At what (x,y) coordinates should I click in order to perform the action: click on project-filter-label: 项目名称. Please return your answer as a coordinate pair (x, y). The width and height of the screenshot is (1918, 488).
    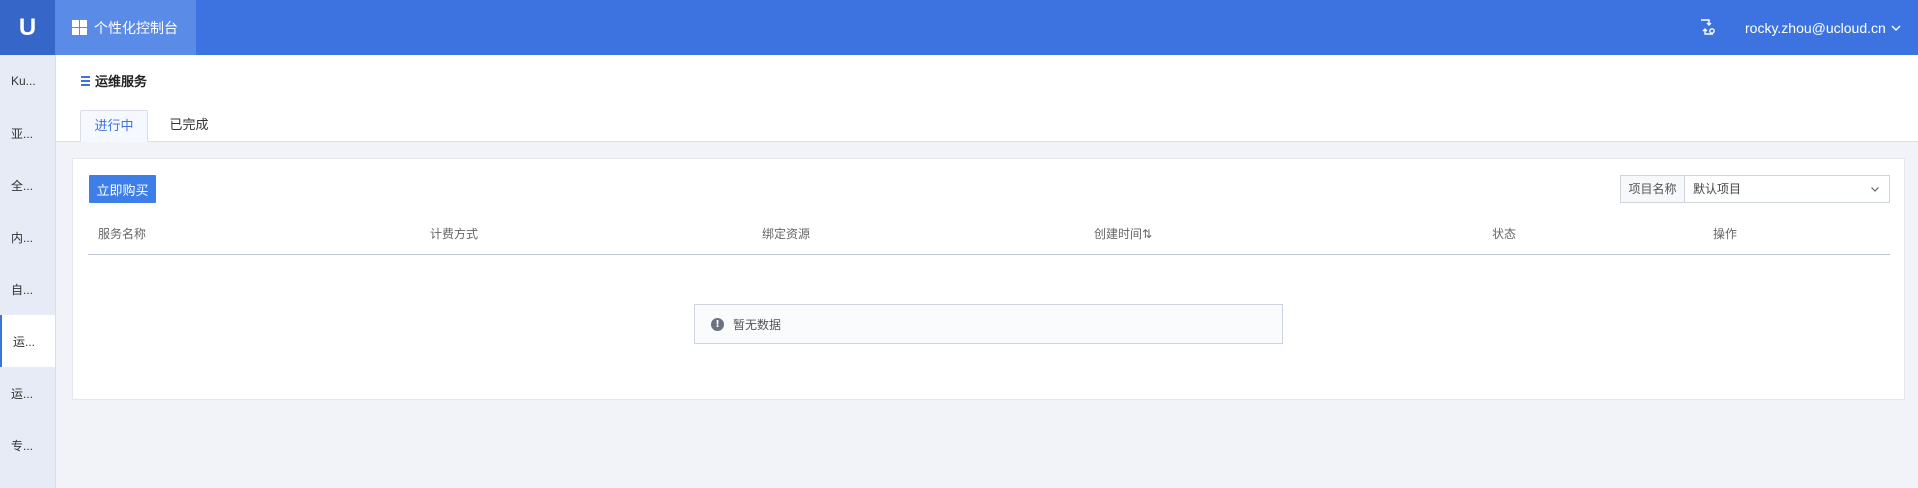
    Looking at the image, I should click on (1653, 189).